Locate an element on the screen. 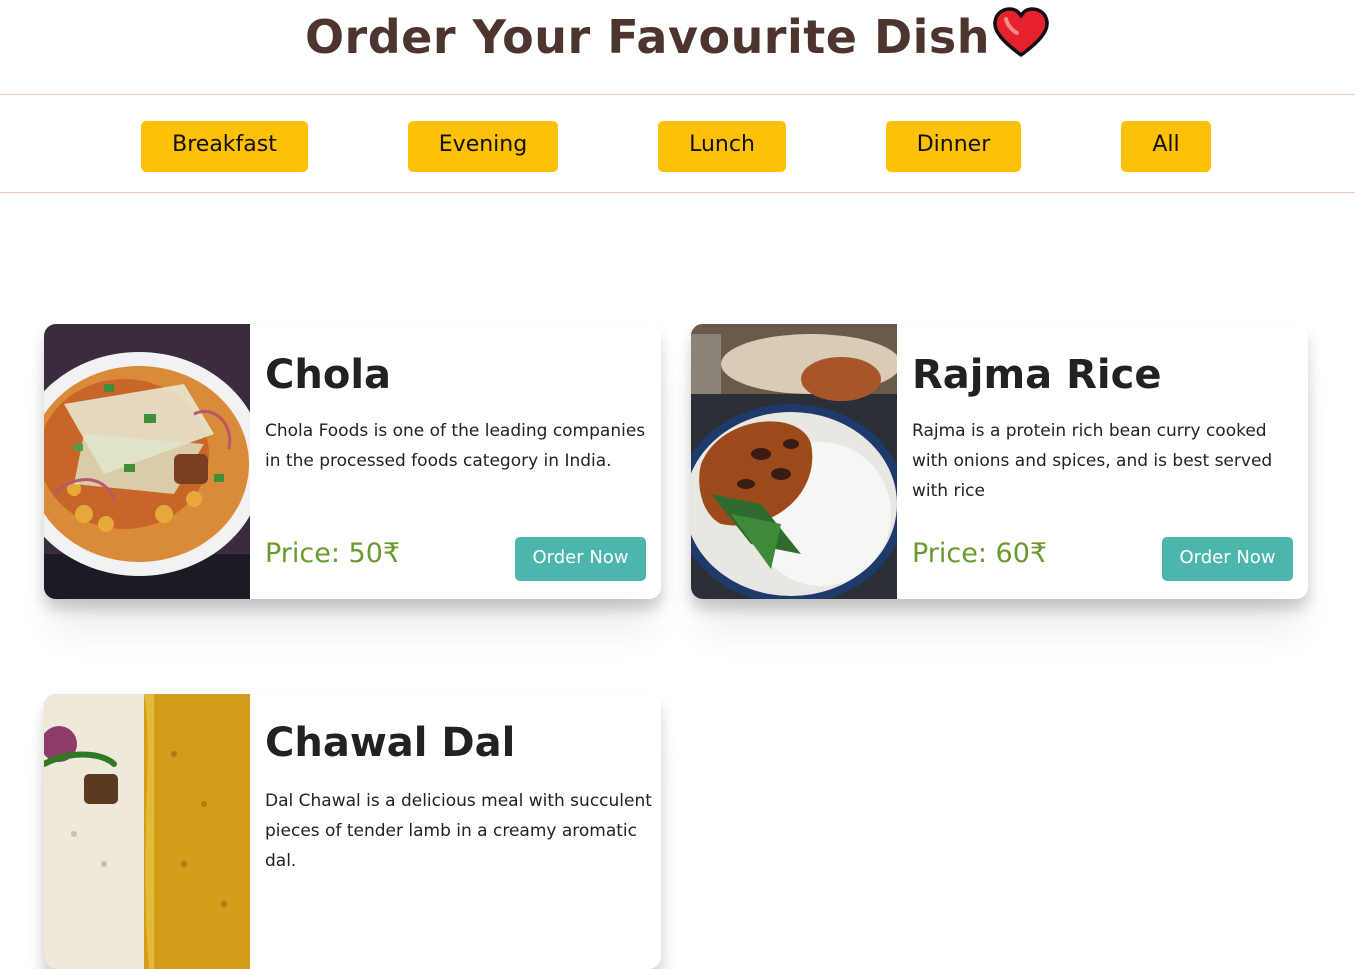 The height and width of the screenshot is (969, 1355). heart-icon is located at coordinates (1021, 32).